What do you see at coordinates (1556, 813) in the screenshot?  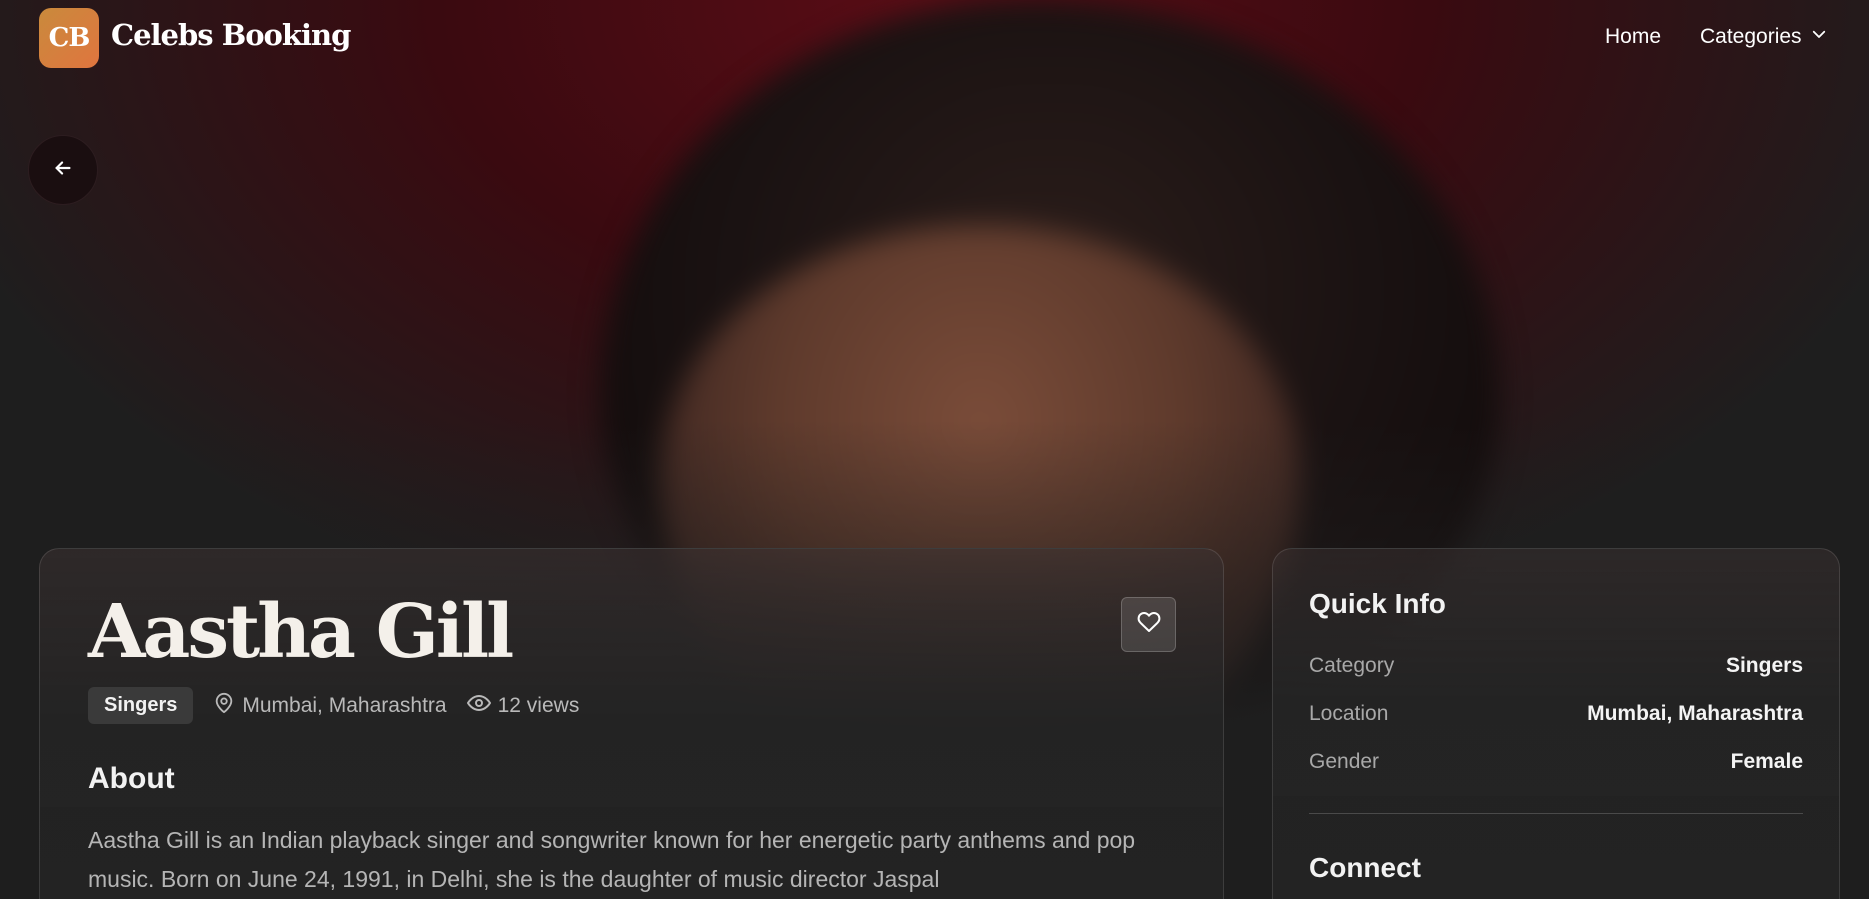 I see `quick-info-divider` at bounding box center [1556, 813].